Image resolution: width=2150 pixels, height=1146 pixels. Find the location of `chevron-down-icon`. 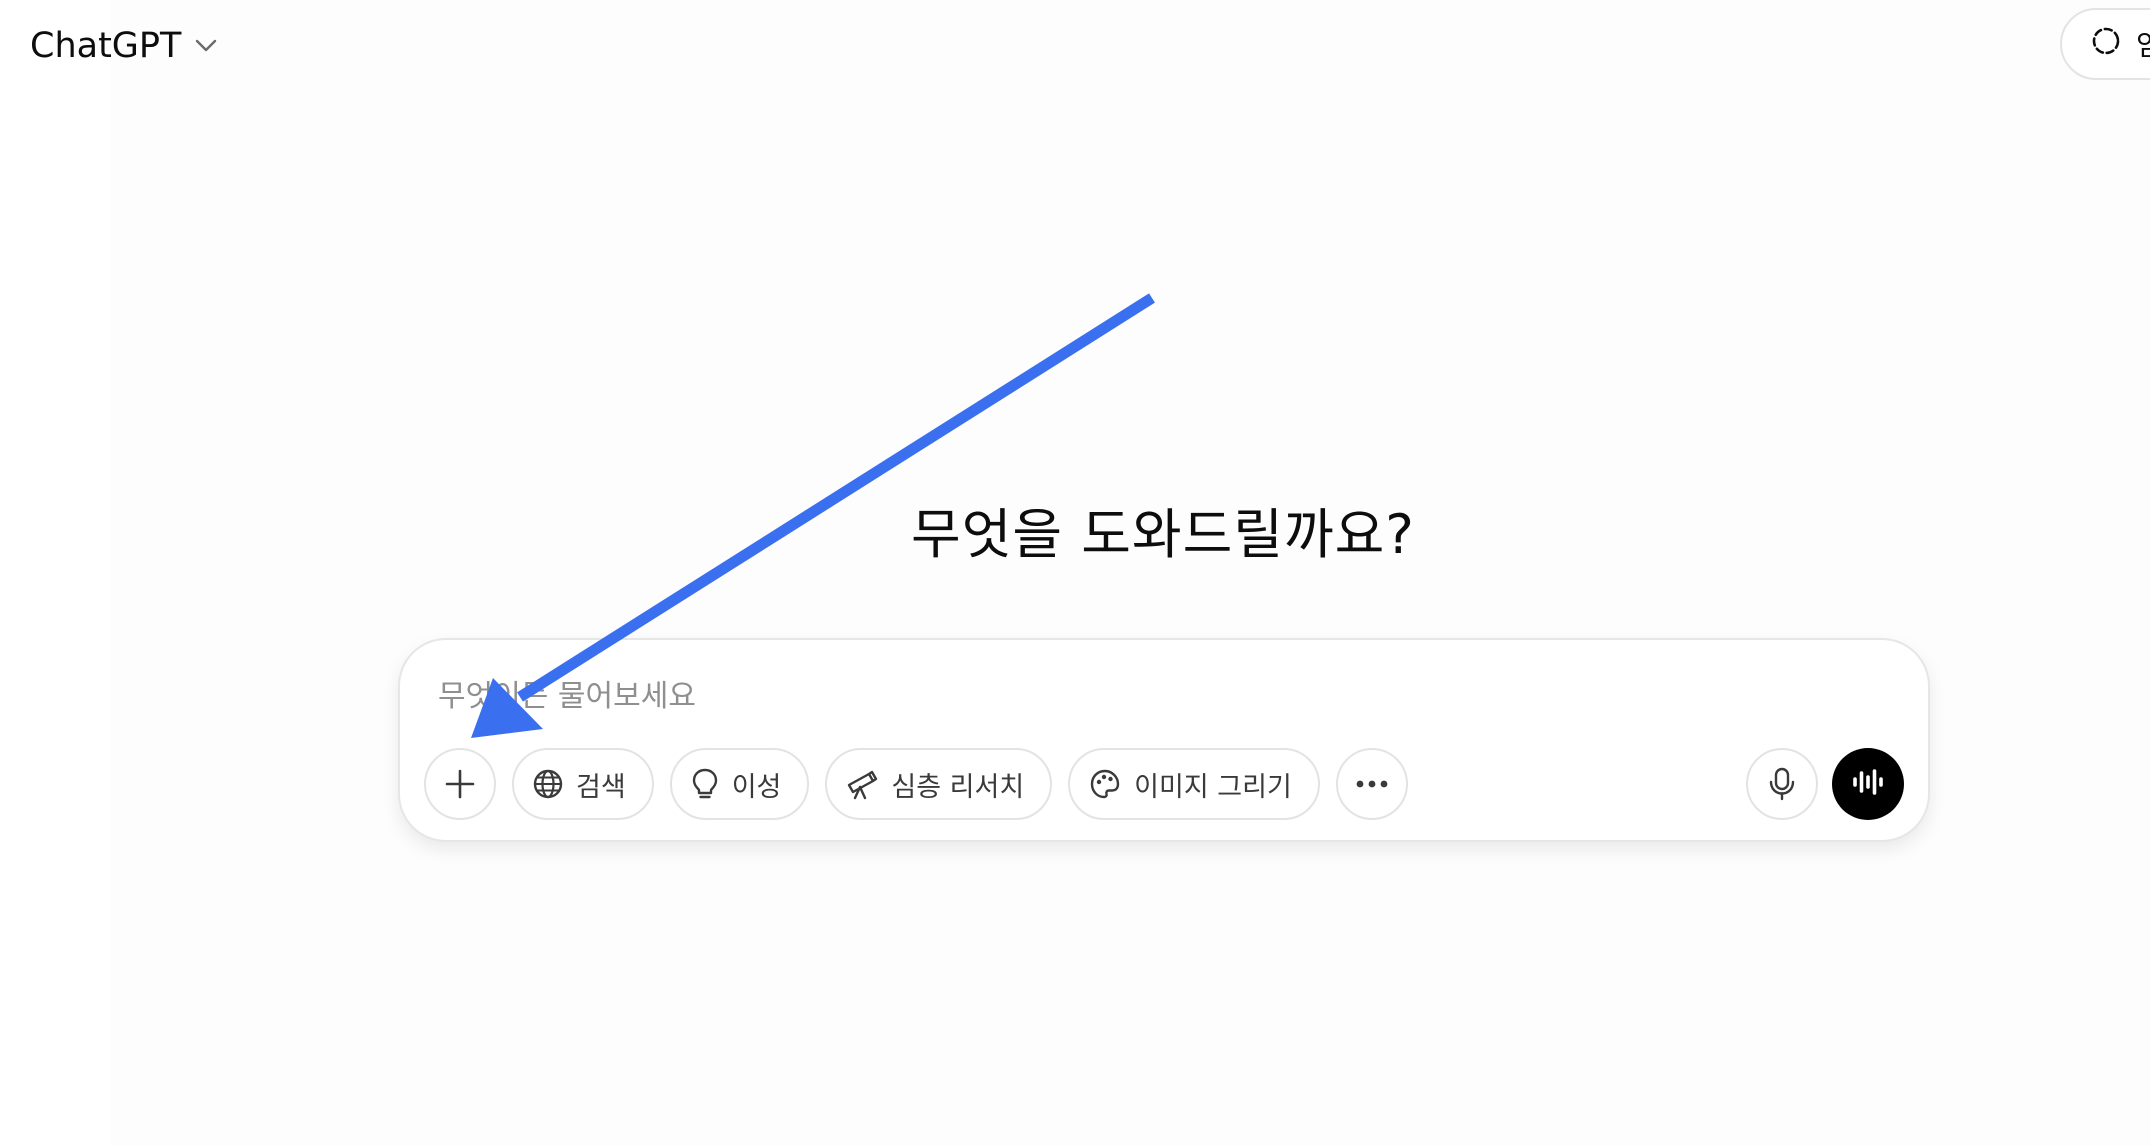

chevron-down-icon is located at coordinates (206, 46).